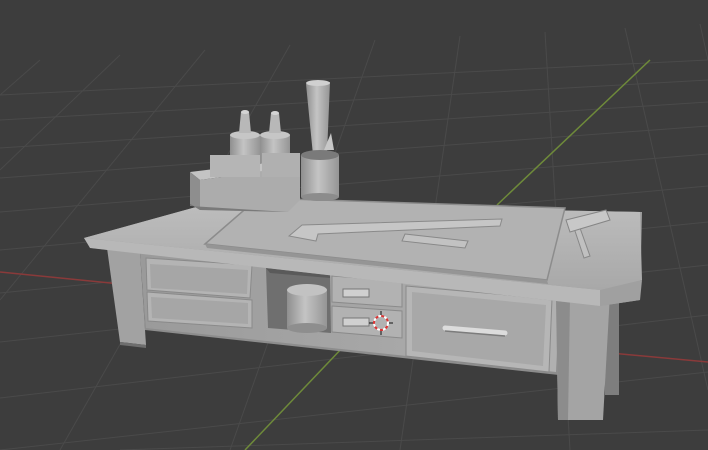 This screenshot has height=450, width=708. What do you see at coordinates (307, 308) in the screenshot?
I see `canister` at bounding box center [307, 308].